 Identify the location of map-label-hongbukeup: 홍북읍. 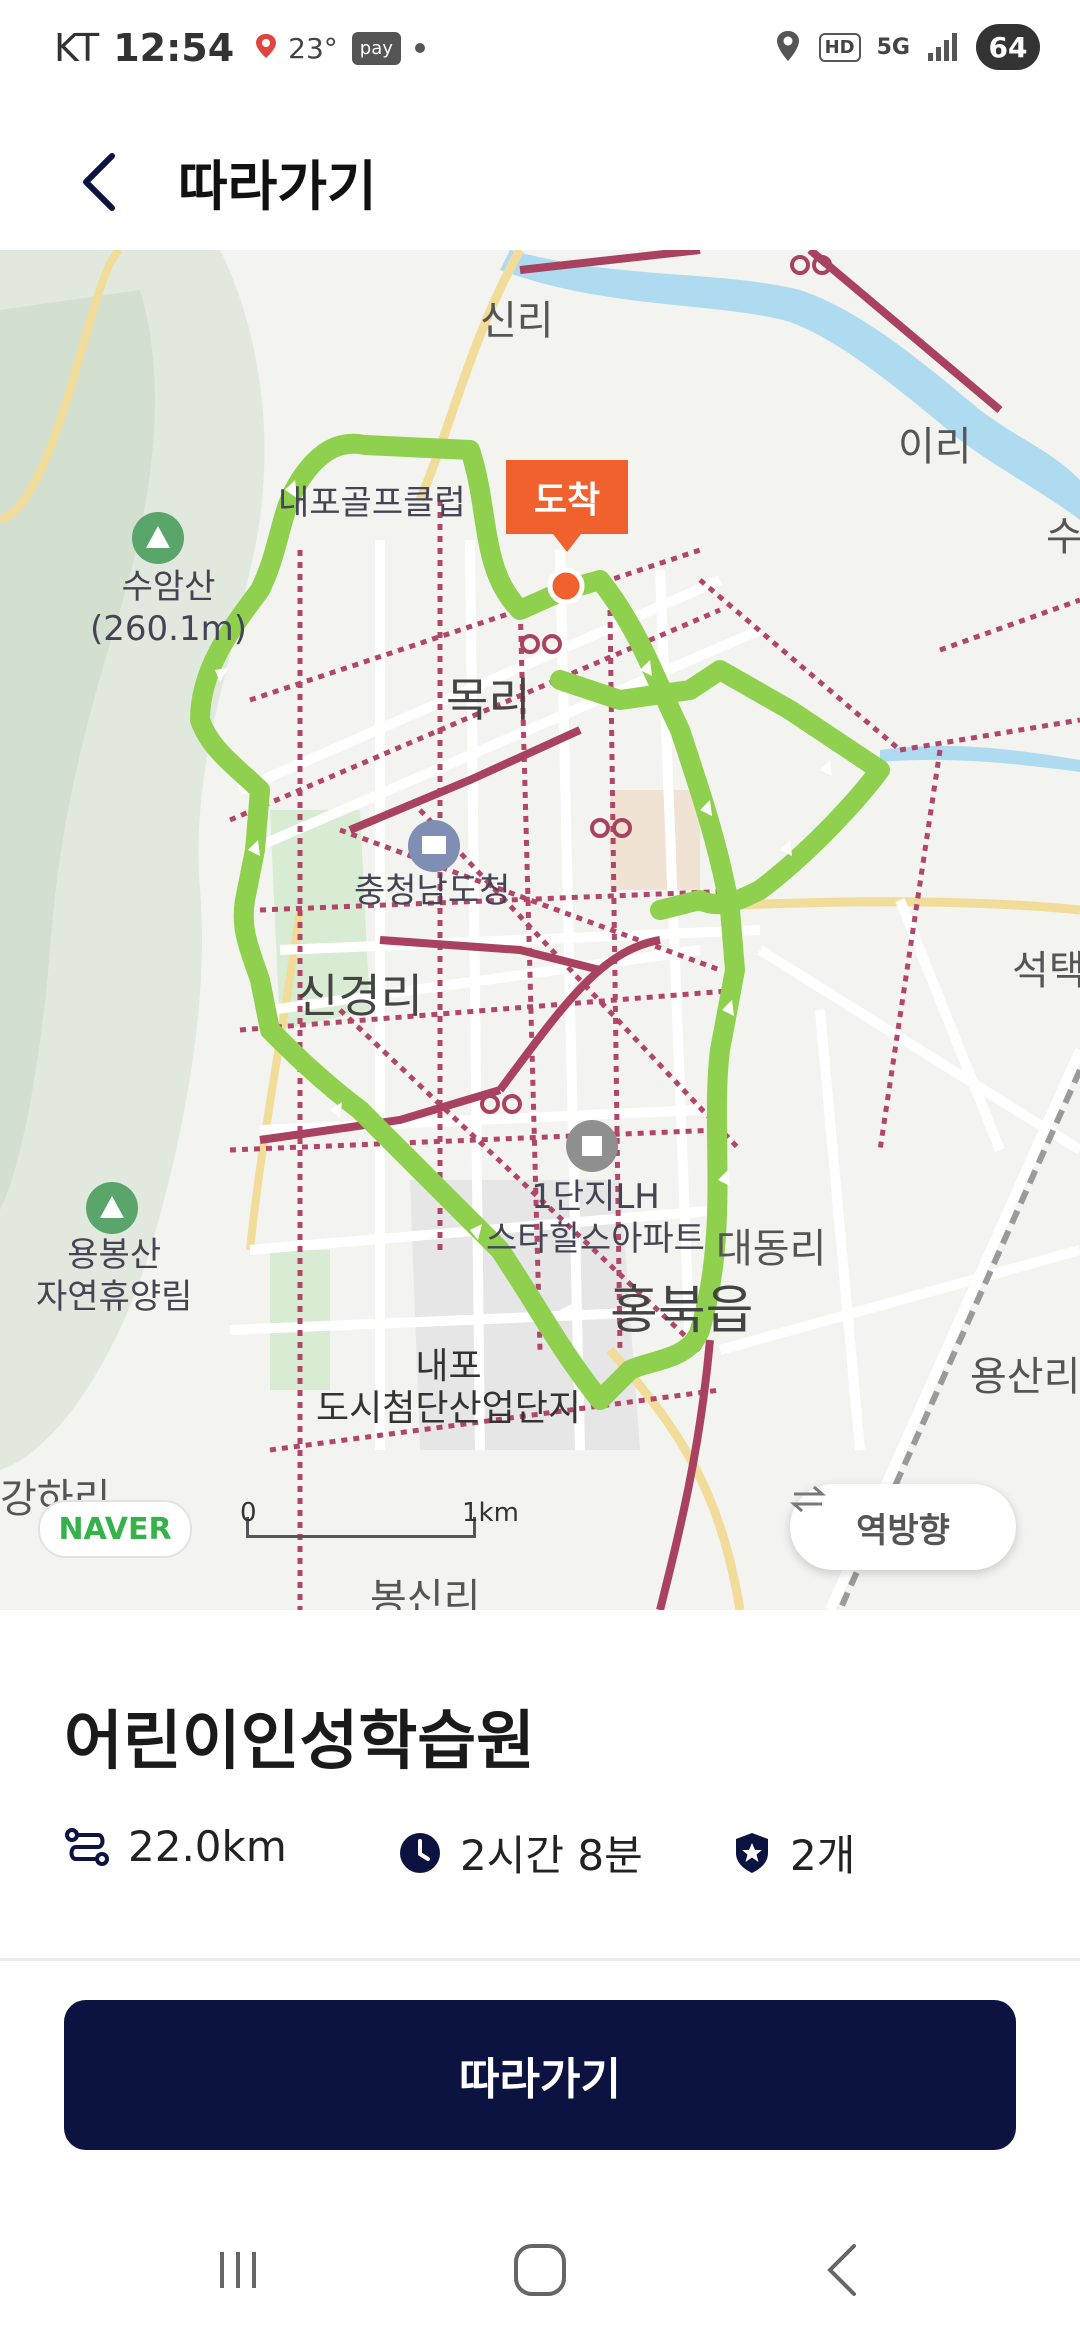
(682, 1311).